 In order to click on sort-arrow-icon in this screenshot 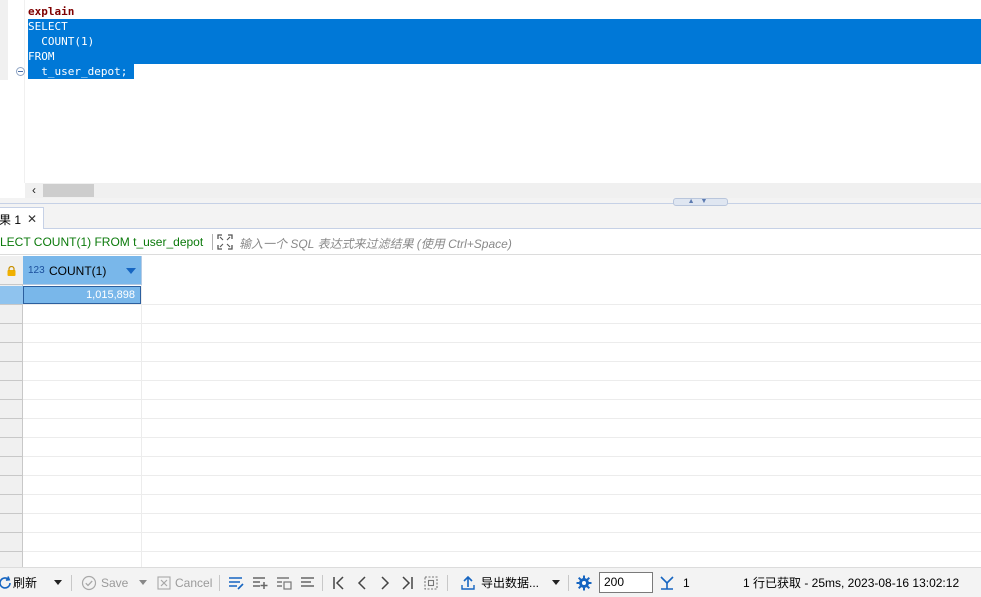, I will do `click(131, 271)`.